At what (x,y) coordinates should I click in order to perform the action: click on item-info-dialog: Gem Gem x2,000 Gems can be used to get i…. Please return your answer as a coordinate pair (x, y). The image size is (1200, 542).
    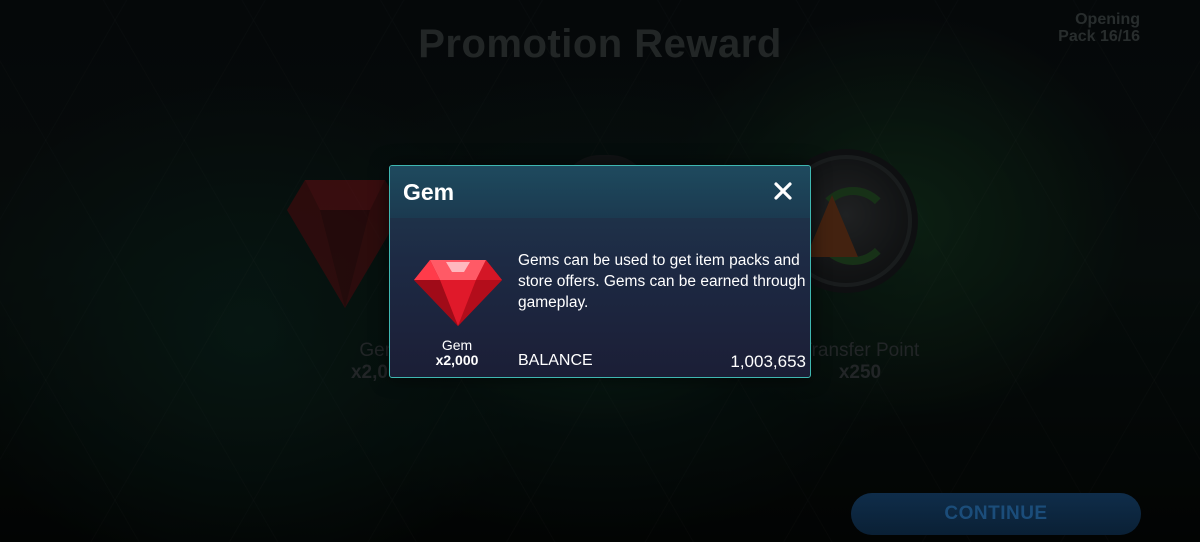
    Looking at the image, I should click on (600, 271).